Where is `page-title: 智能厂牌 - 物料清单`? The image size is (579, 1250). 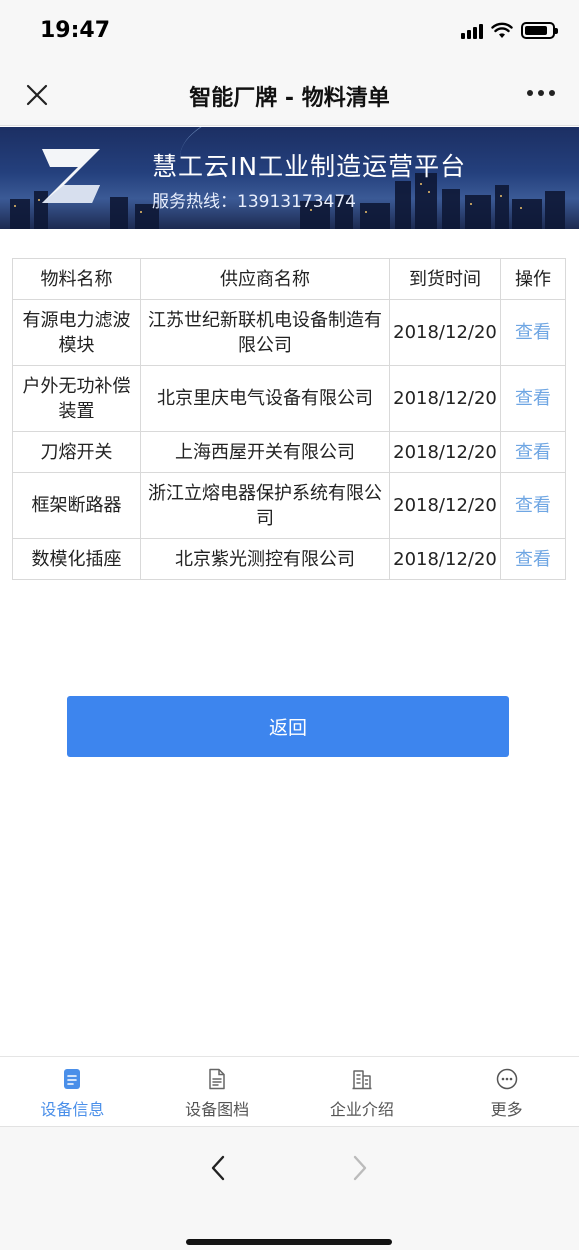
page-title: 智能厂牌 - 物料清单 is located at coordinates (289, 98).